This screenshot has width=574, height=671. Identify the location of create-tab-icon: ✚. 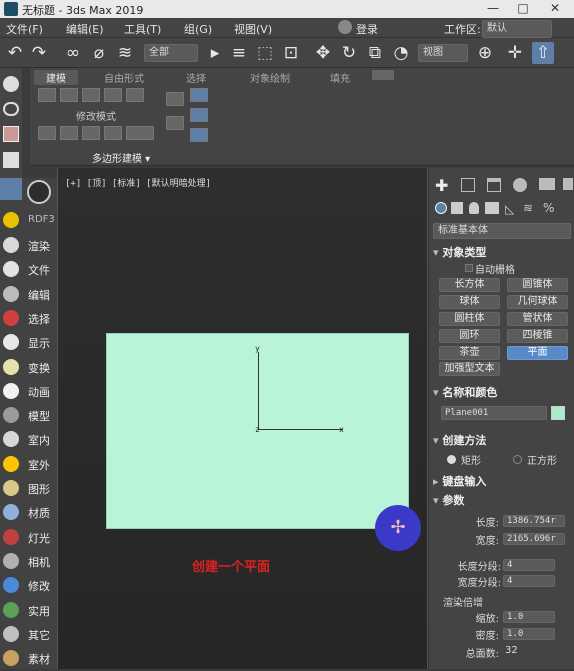
(441, 185).